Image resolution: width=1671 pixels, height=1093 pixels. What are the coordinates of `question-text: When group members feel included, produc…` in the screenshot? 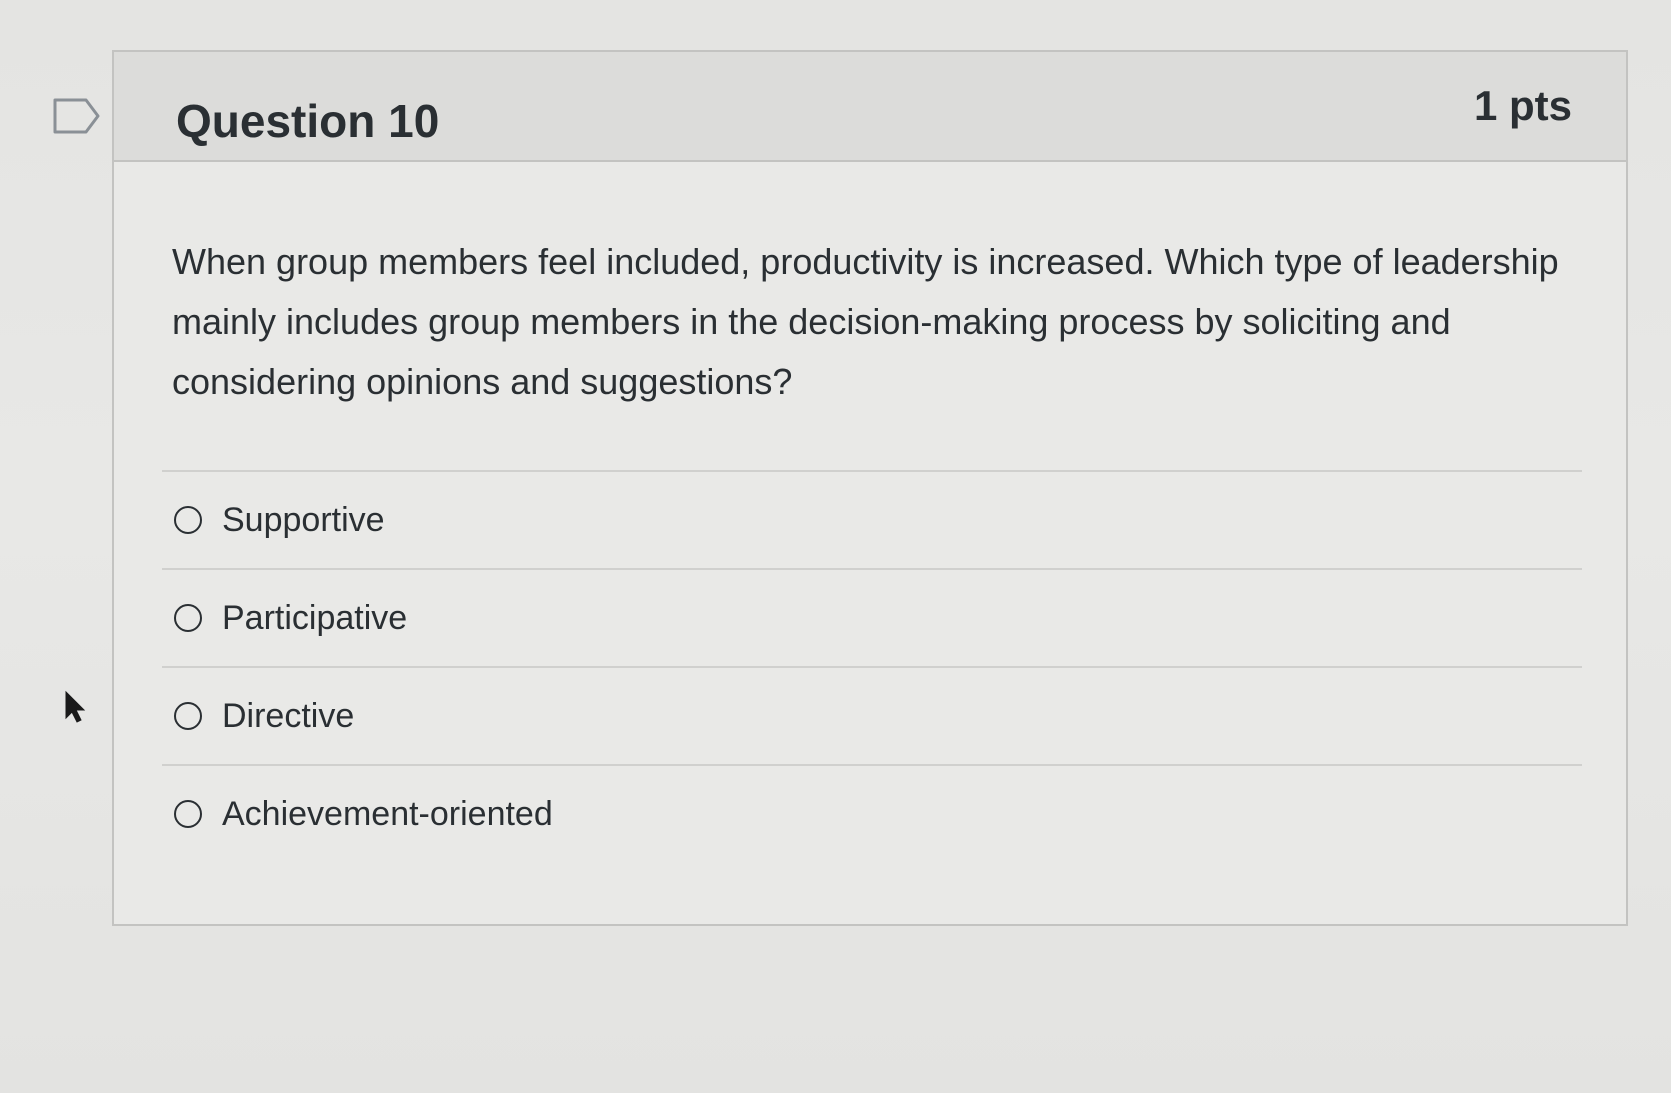 It's located at (865, 321).